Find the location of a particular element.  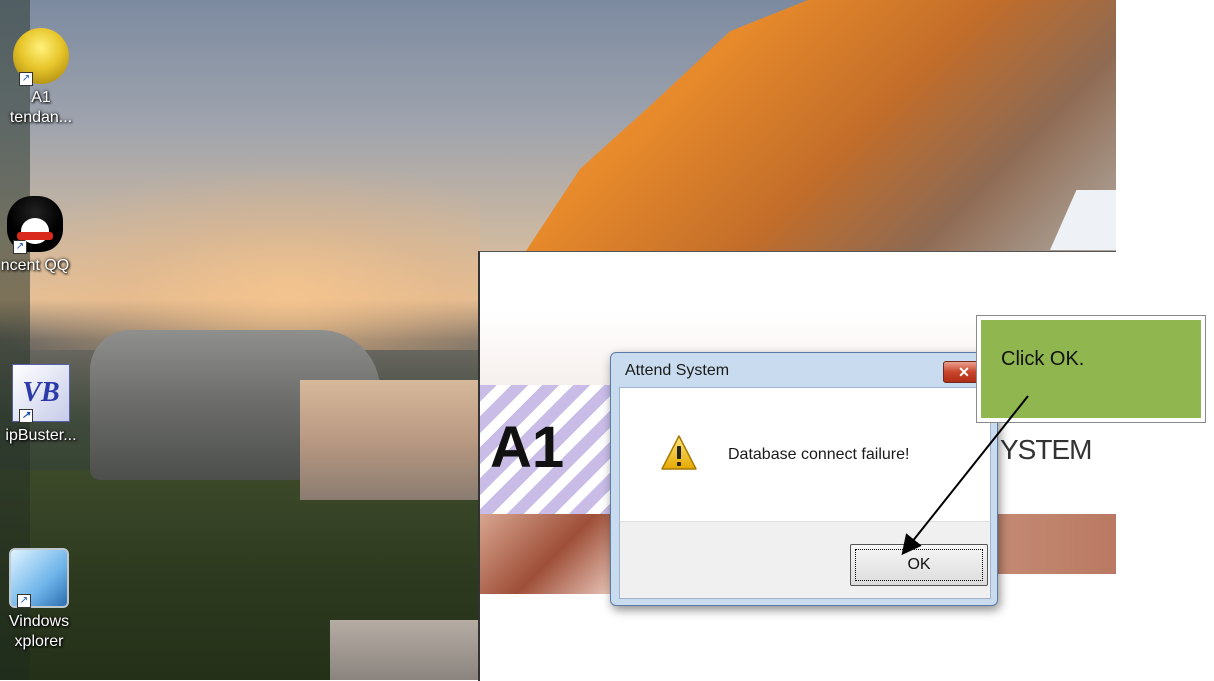

desktop-icon-tencent-qq: ↗ ncent QQ is located at coordinates (40, 236).